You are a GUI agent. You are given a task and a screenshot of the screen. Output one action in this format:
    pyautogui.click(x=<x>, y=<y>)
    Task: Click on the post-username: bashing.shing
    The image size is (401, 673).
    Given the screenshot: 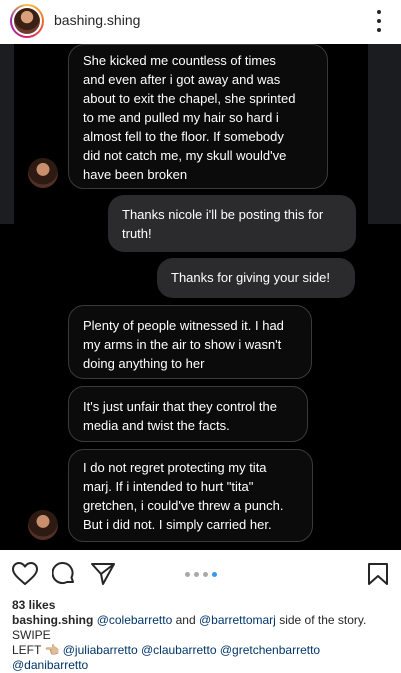 What is the action you would take?
    pyautogui.click(x=97, y=20)
    